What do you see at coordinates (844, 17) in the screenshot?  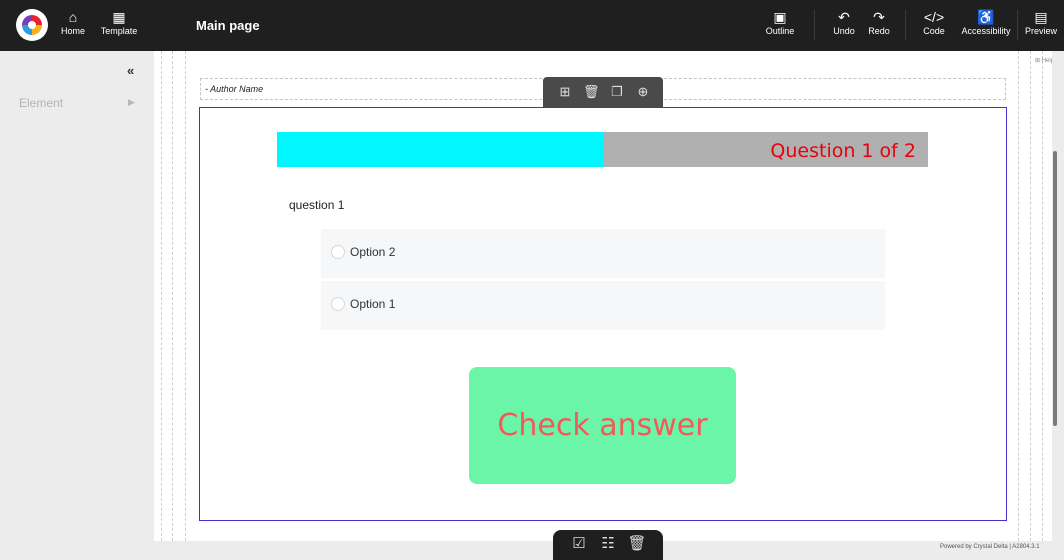 I see `undo-icon: ↶` at bounding box center [844, 17].